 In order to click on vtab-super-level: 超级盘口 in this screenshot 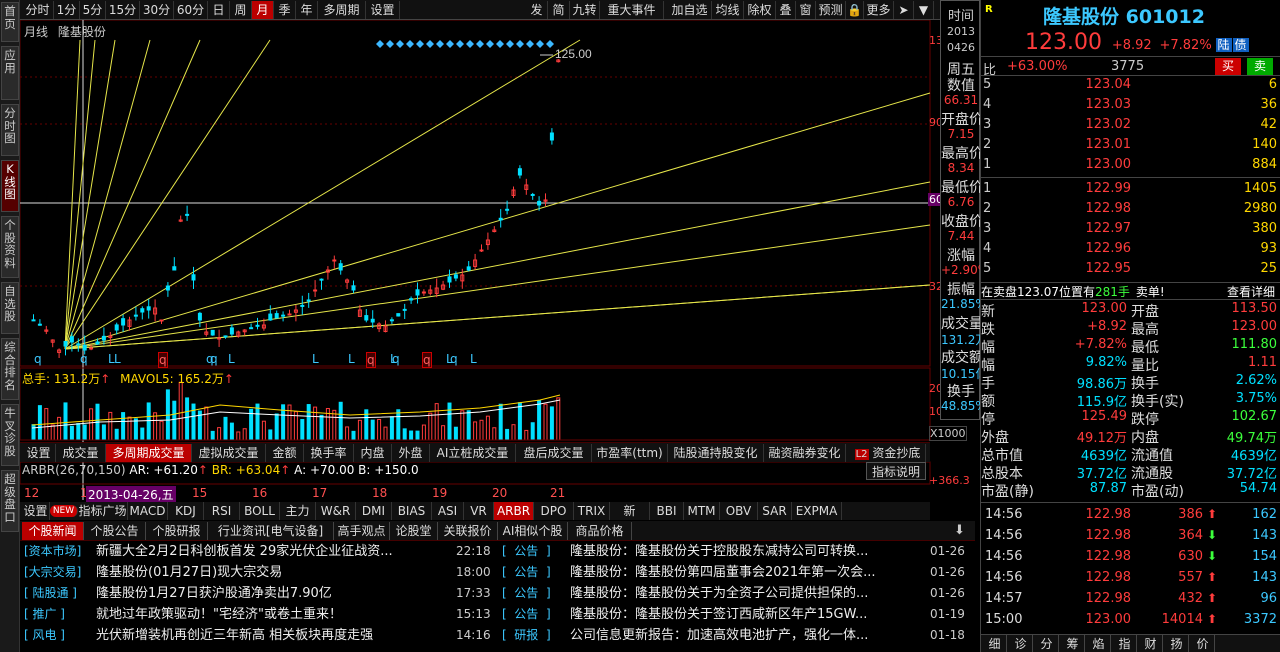, I will do `click(10, 501)`.